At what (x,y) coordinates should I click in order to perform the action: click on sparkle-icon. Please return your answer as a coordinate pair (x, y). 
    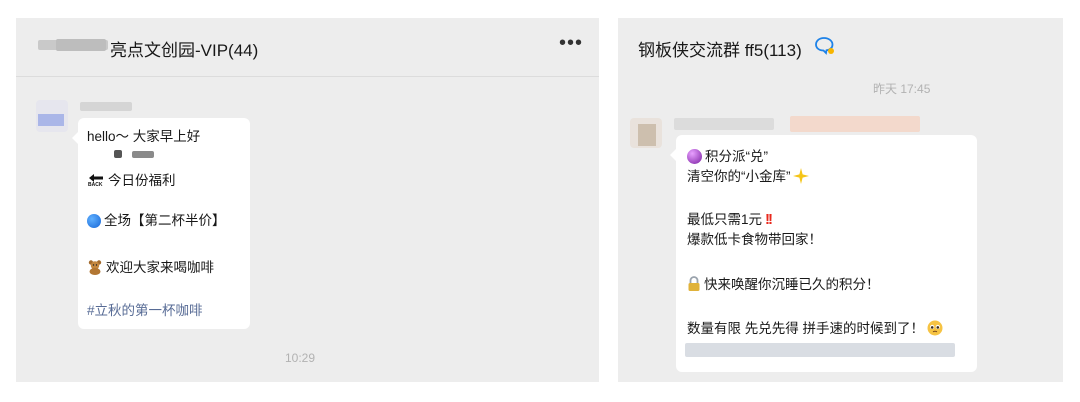
    Looking at the image, I should click on (800, 176).